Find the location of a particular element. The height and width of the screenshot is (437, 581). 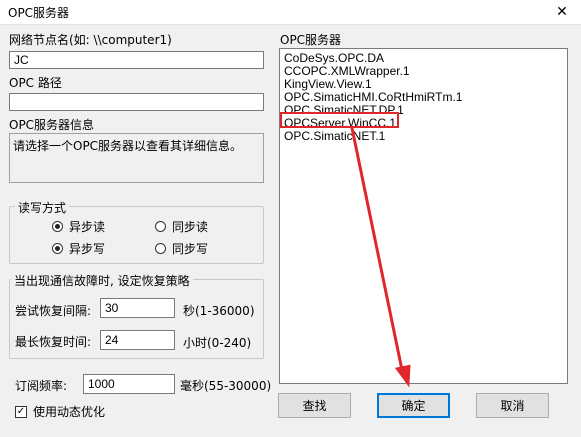

find-button: 查找 is located at coordinates (314, 405).